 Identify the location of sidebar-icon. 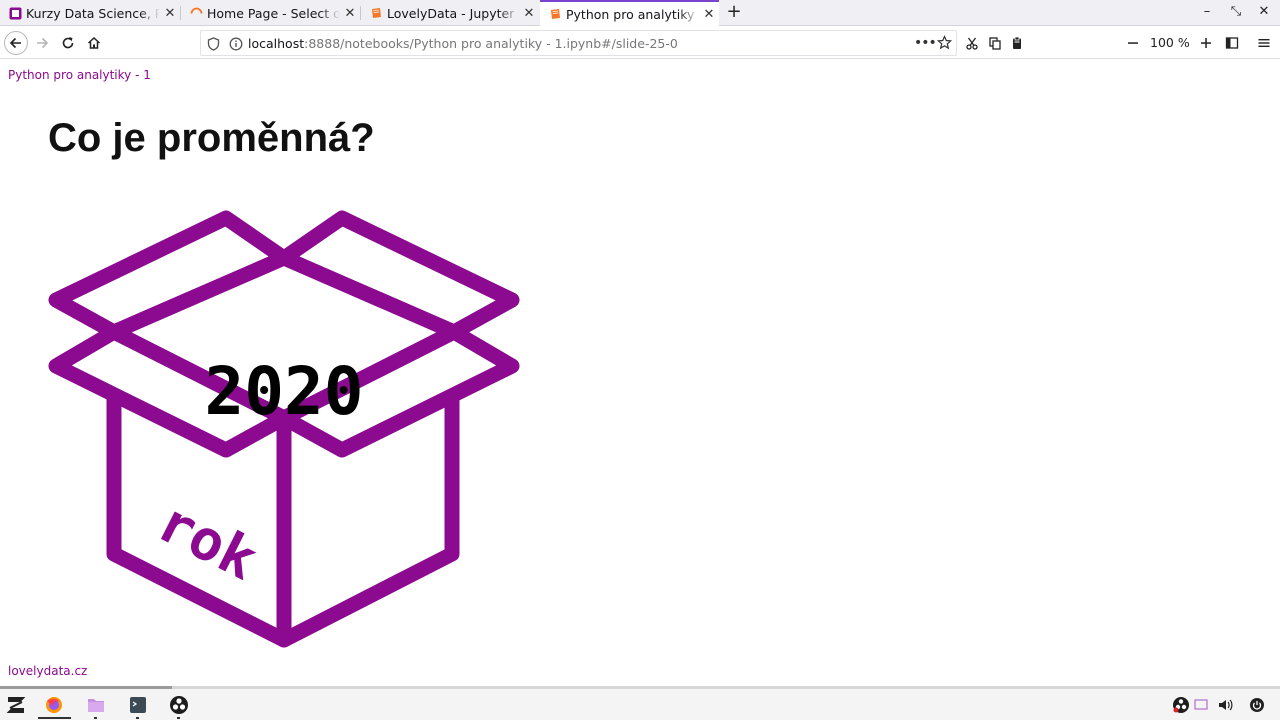
(1232, 43).